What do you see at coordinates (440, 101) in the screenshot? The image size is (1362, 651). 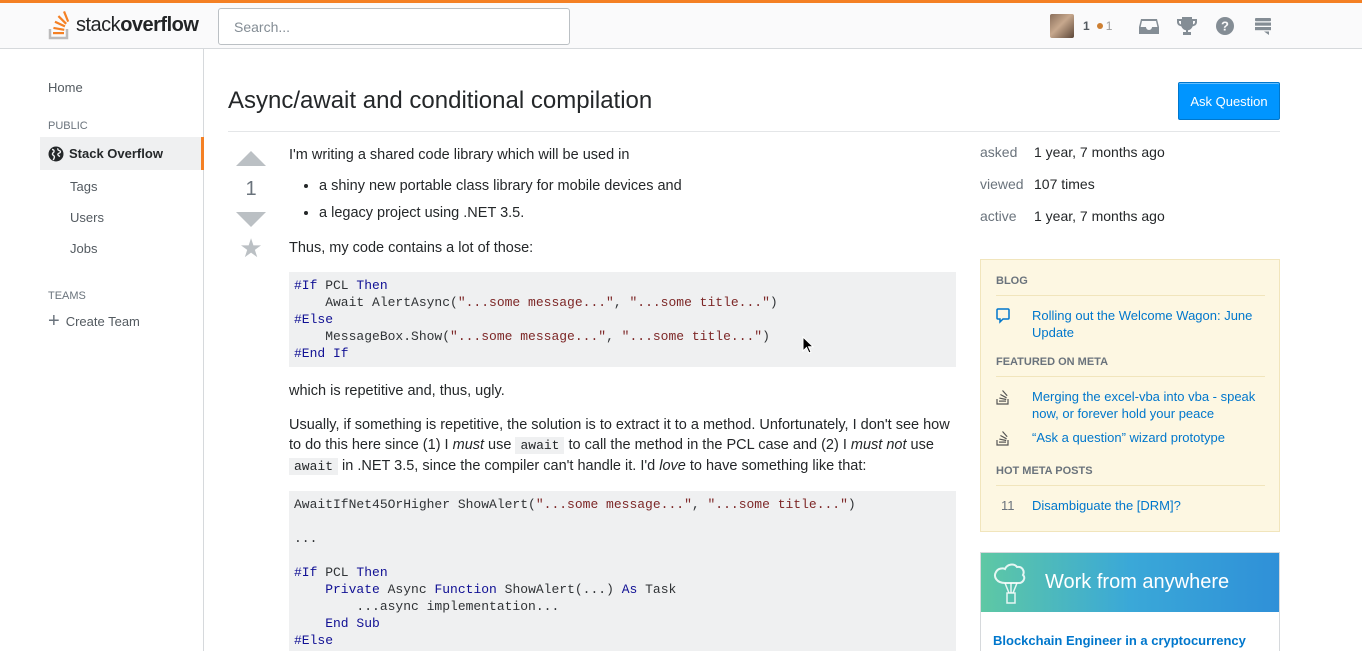 I see `question-title: Async/await and conditional compilation` at bounding box center [440, 101].